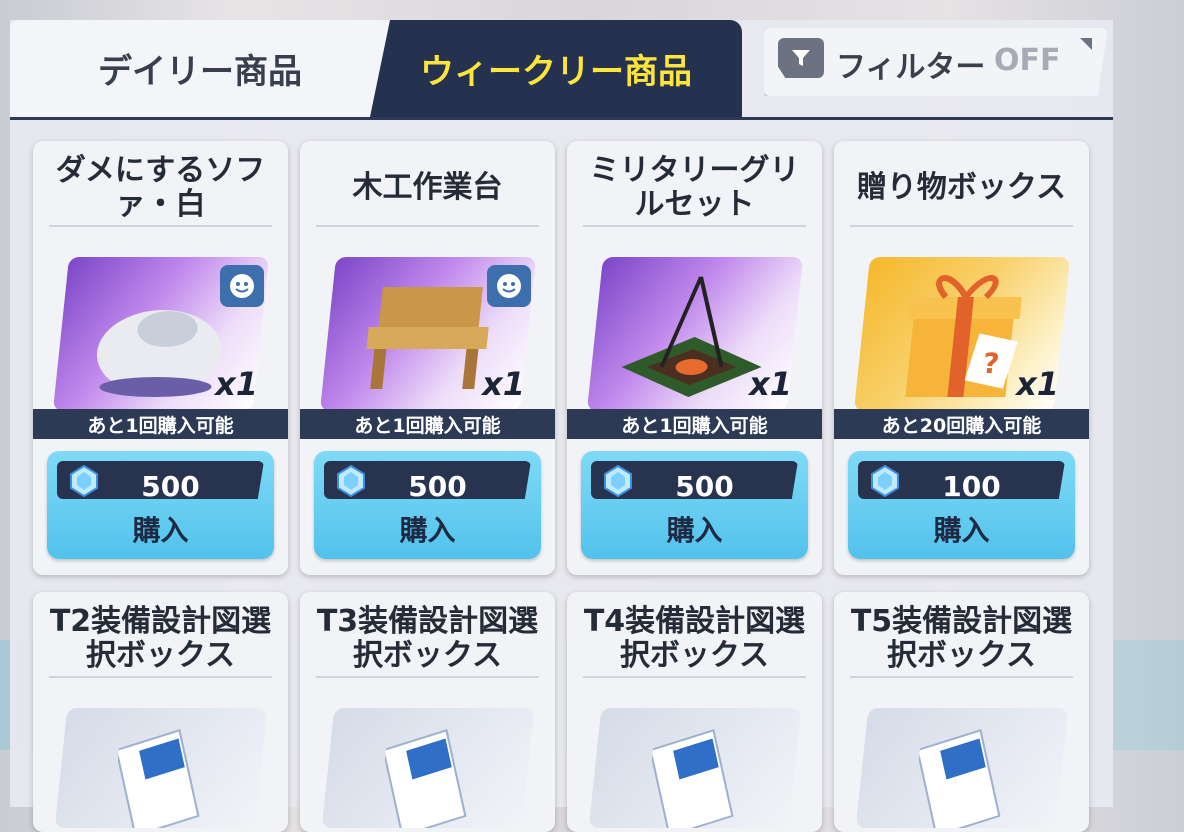 This screenshot has height=832, width=1184. What do you see at coordinates (427, 638) in the screenshot?
I see `product-name: T3装備設計図選択ボックス` at bounding box center [427, 638].